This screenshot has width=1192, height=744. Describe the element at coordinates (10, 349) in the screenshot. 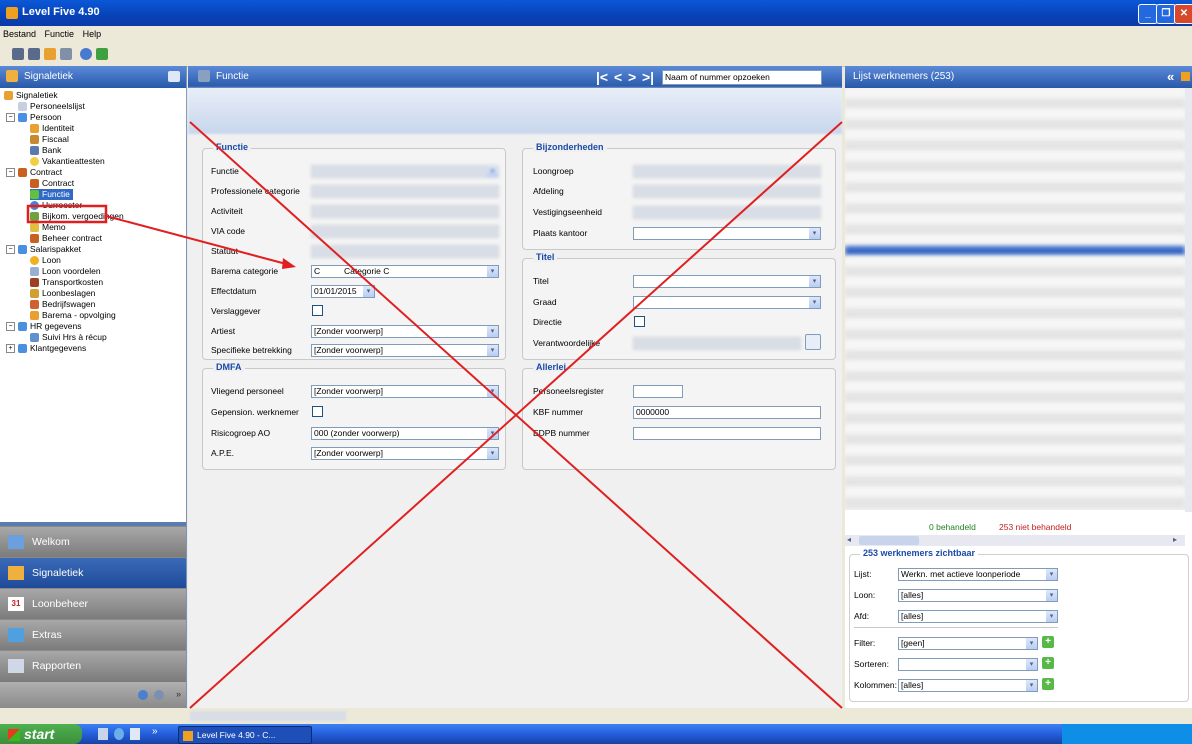

I see `expand-icon: +` at that location.